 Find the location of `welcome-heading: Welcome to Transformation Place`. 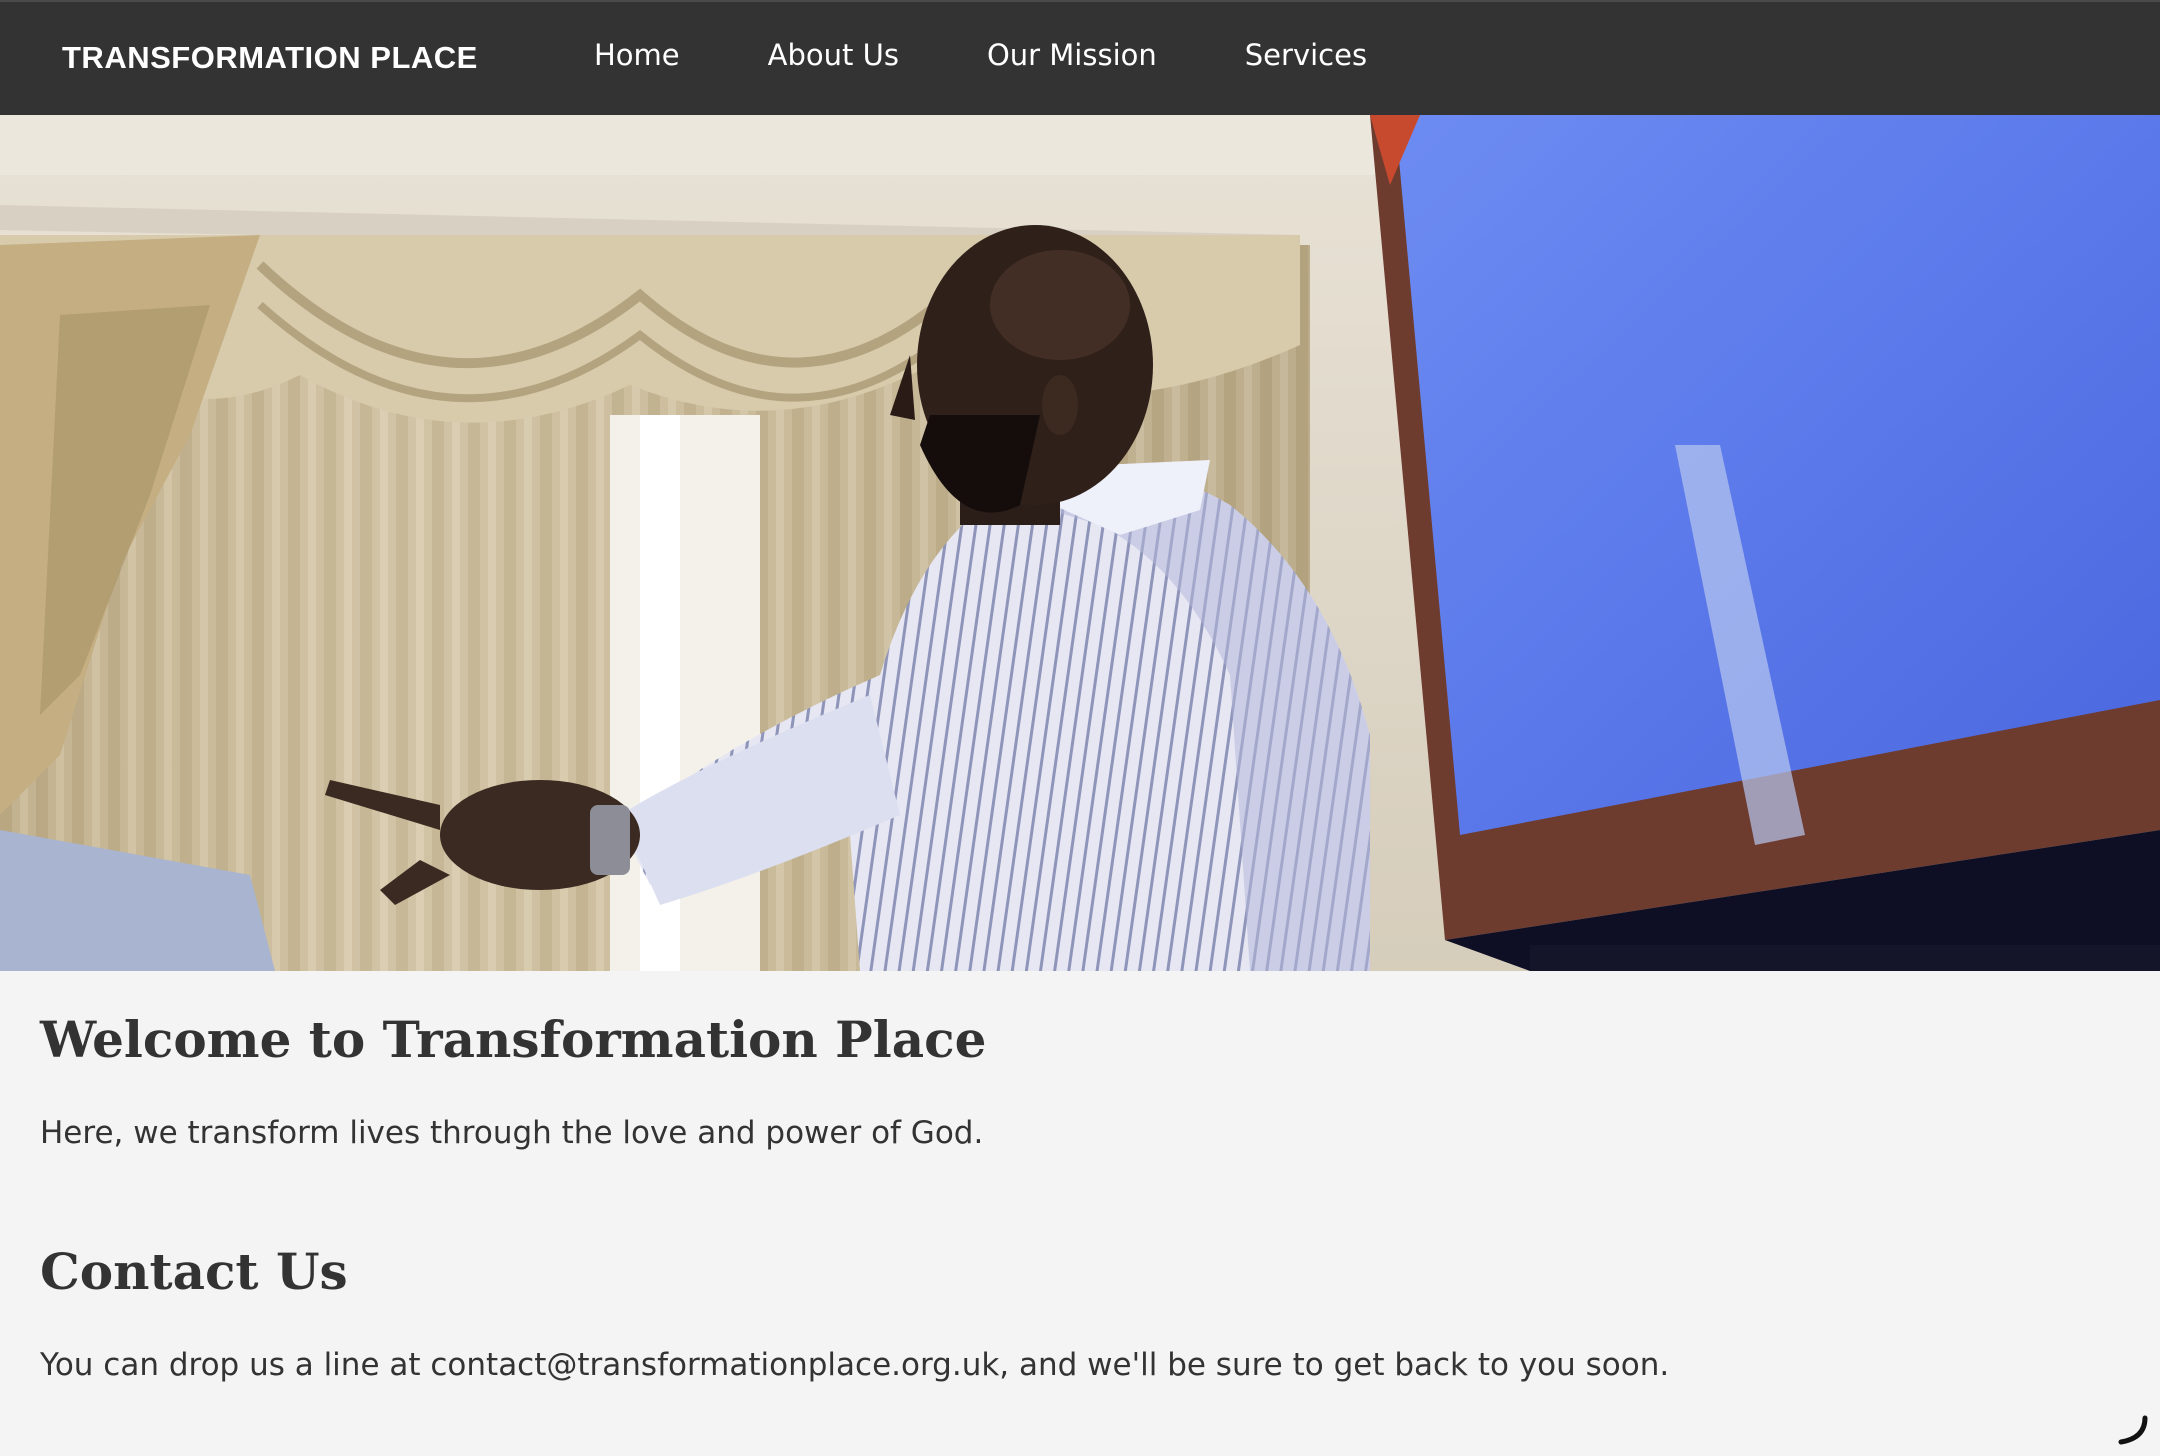

welcome-heading: Welcome to Transformation Place is located at coordinates (513, 1039).